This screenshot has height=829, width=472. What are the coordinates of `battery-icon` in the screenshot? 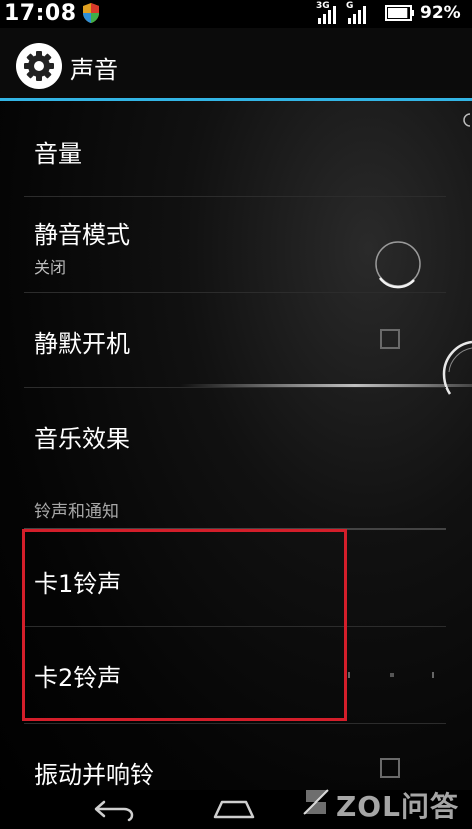 It's located at (399, 13).